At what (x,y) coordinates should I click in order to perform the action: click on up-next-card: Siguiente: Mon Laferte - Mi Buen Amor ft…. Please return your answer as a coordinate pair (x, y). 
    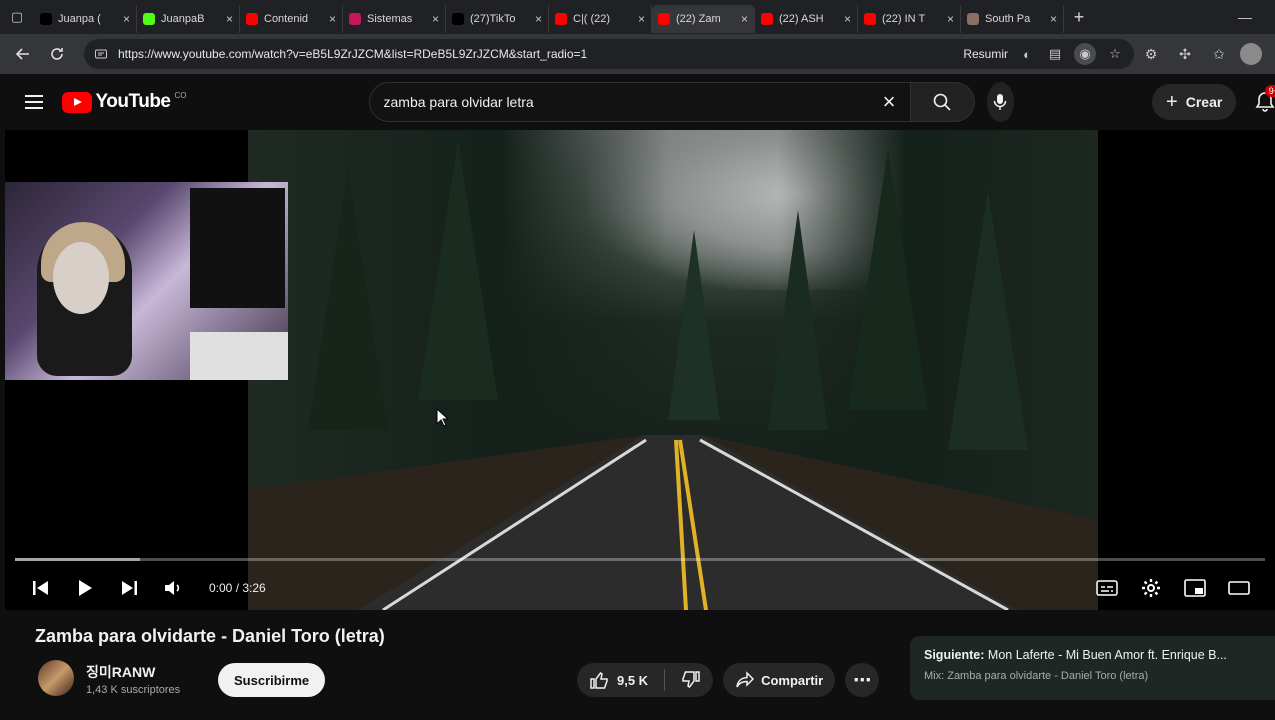
    Looking at the image, I should click on (1092, 668).